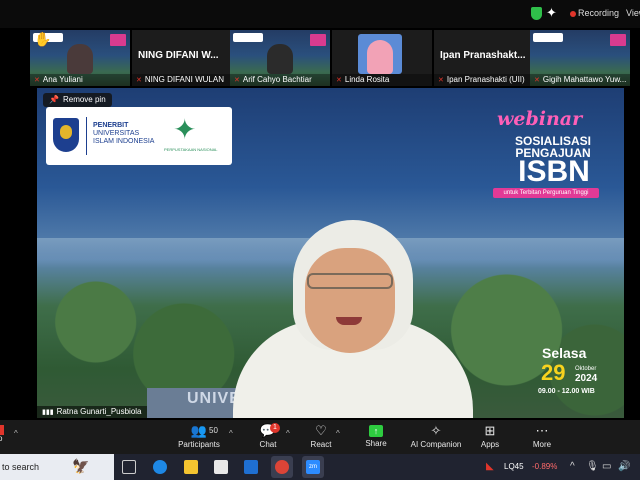 This screenshot has height=480, width=640. What do you see at coordinates (129, 467) in the screenshot?
I see `task-view-icon` at bounding box center [129, 467].